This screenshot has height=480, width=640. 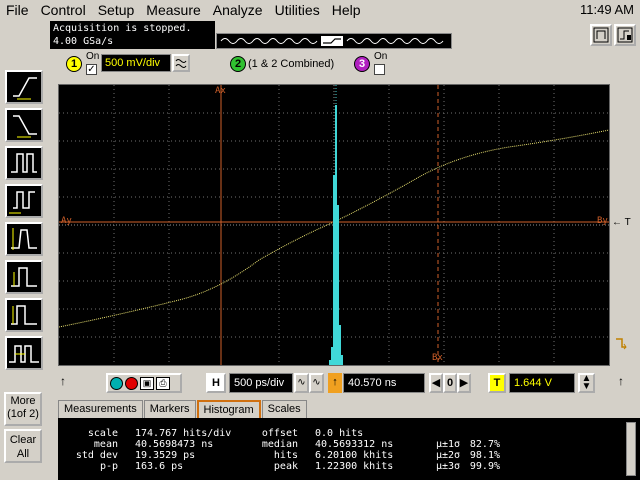 What do you see at coordinates (627, 222) in the screenshot?
I see `trigger-label: T` at bounding box center [627, 222].